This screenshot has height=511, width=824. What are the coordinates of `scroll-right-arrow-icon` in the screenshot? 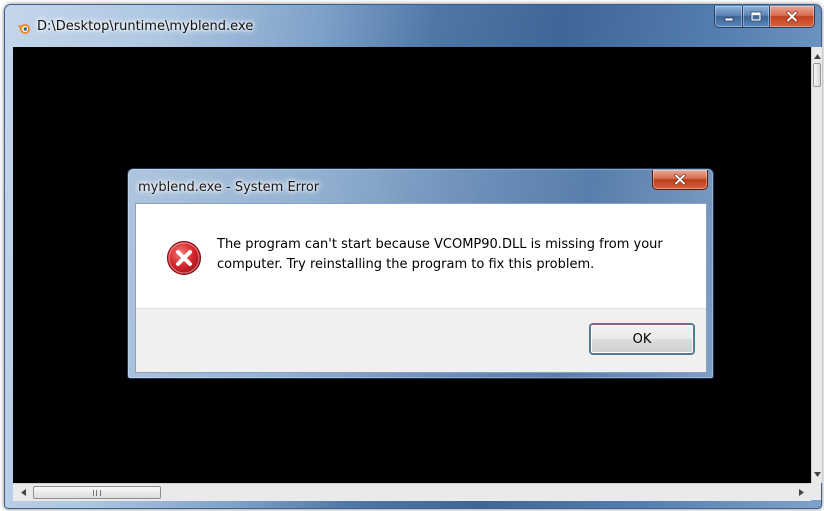 It's located at (801, 492).